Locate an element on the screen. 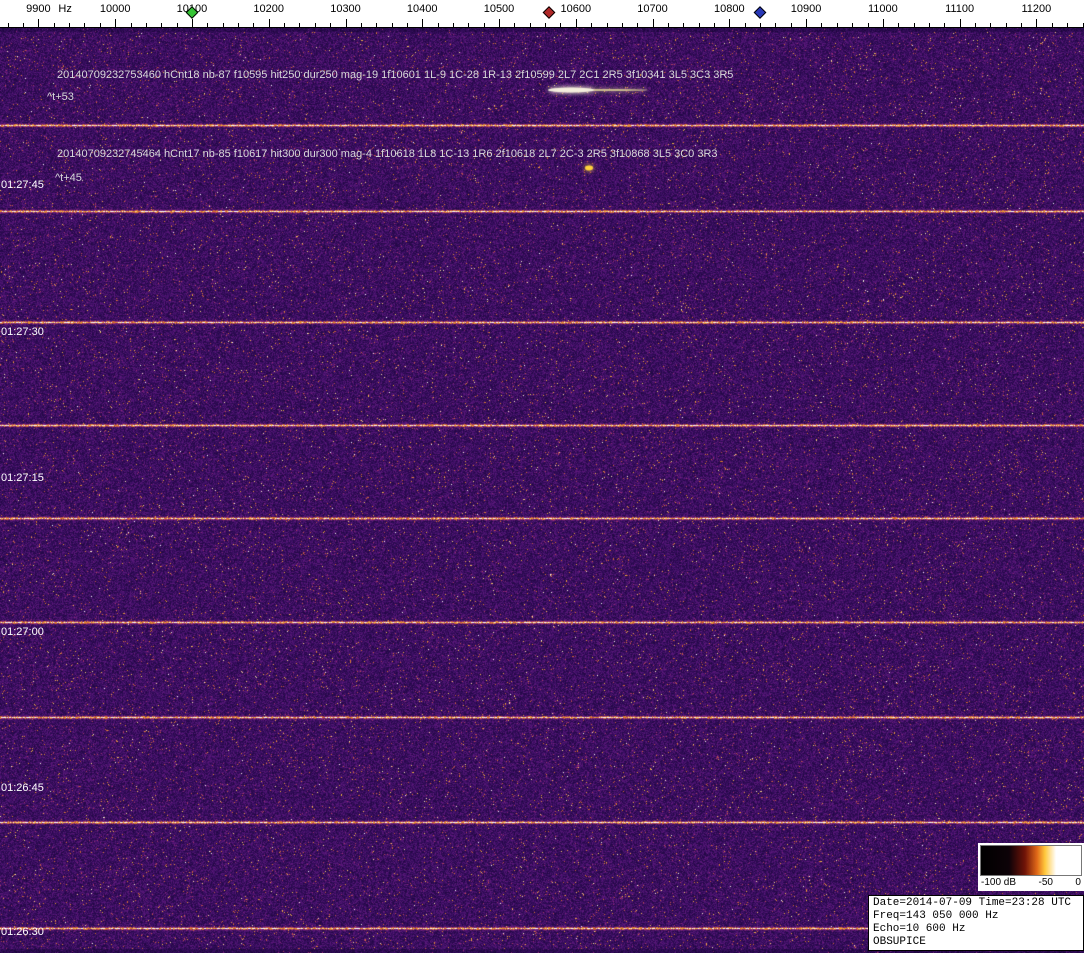  info-echo-line: Echo=10 600 Hz is located at coordinates (919, 929).